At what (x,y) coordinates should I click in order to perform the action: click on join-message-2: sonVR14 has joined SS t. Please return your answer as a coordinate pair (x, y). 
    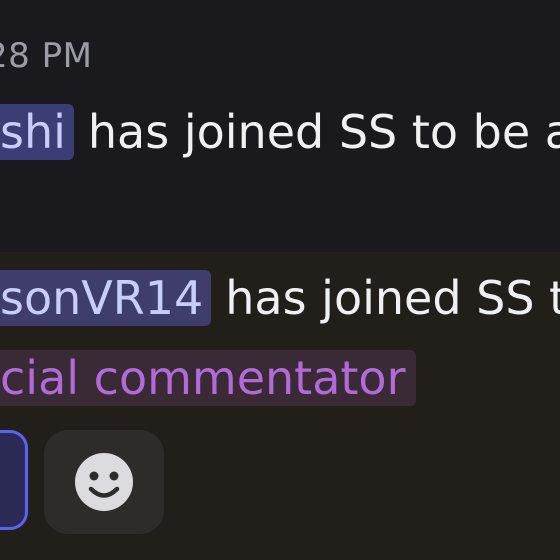
    Looking at the image, I should click on (280, 298).